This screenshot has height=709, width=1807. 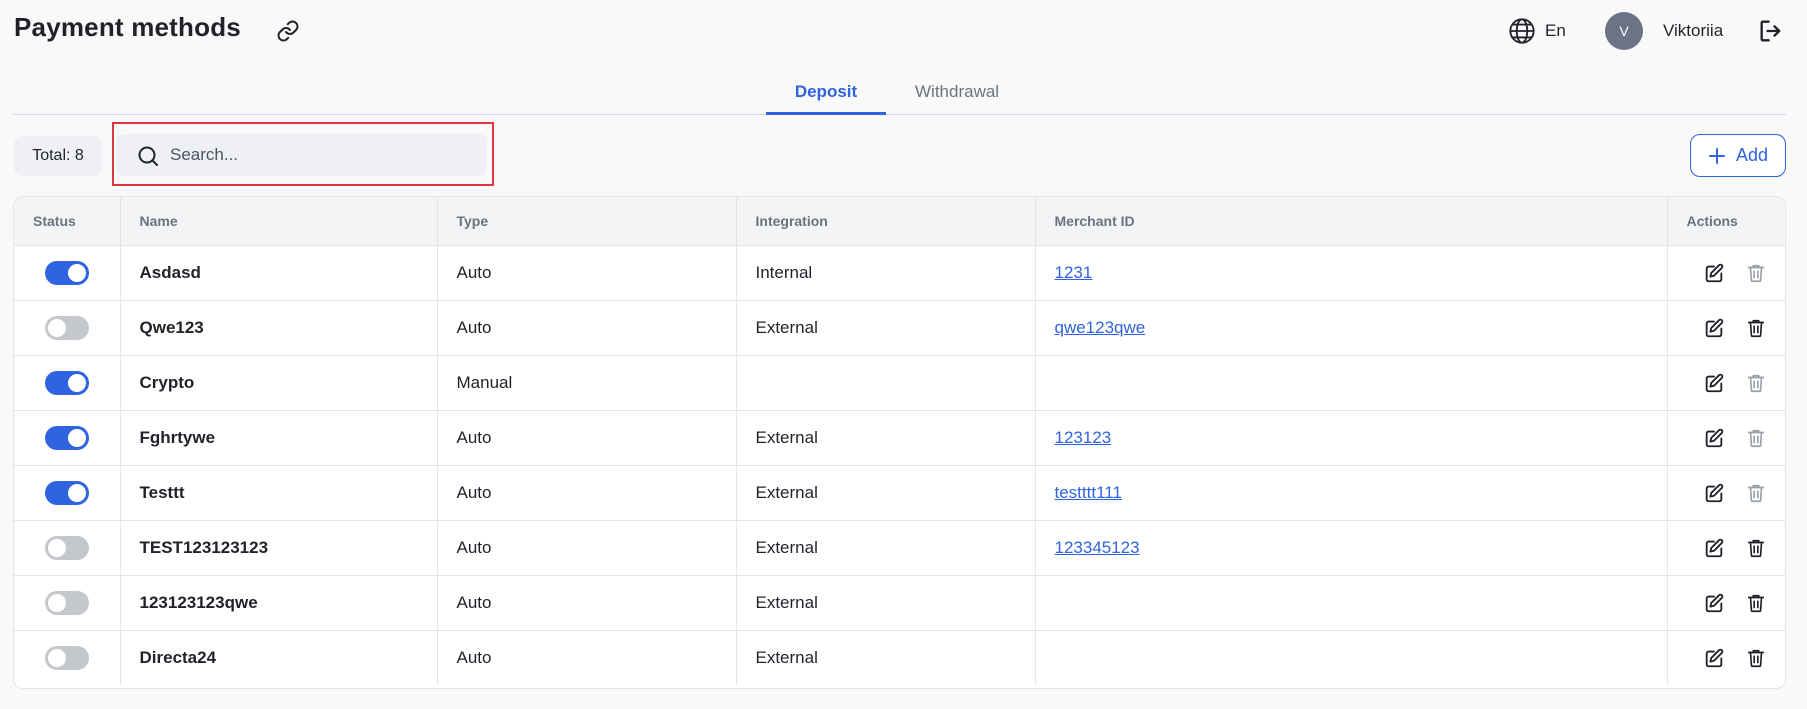 I want to click on method-name: Testtt, so click(x=279, y=493).